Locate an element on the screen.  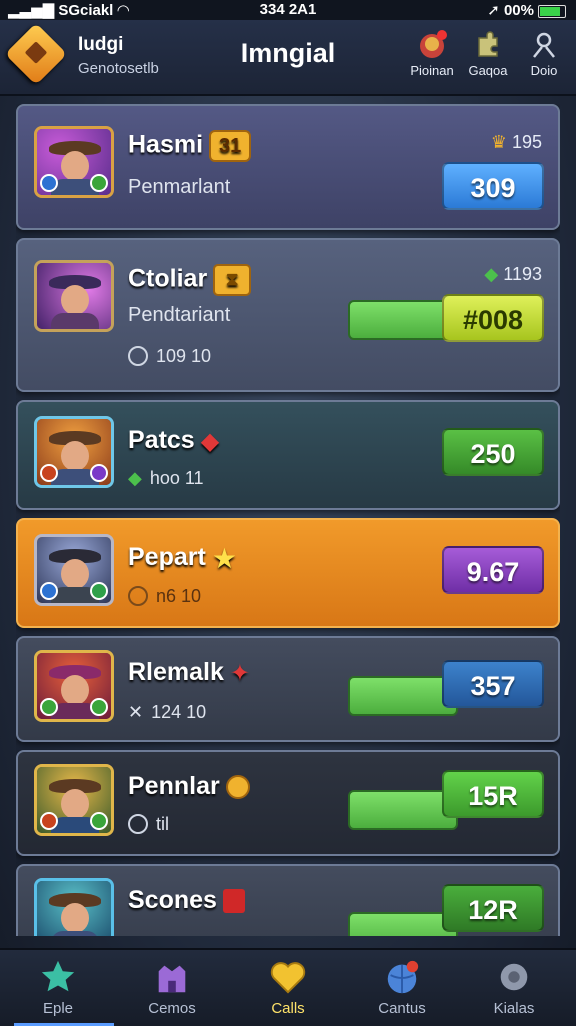
rank-display: ♛ 195 is located at coordinates (516, 142).